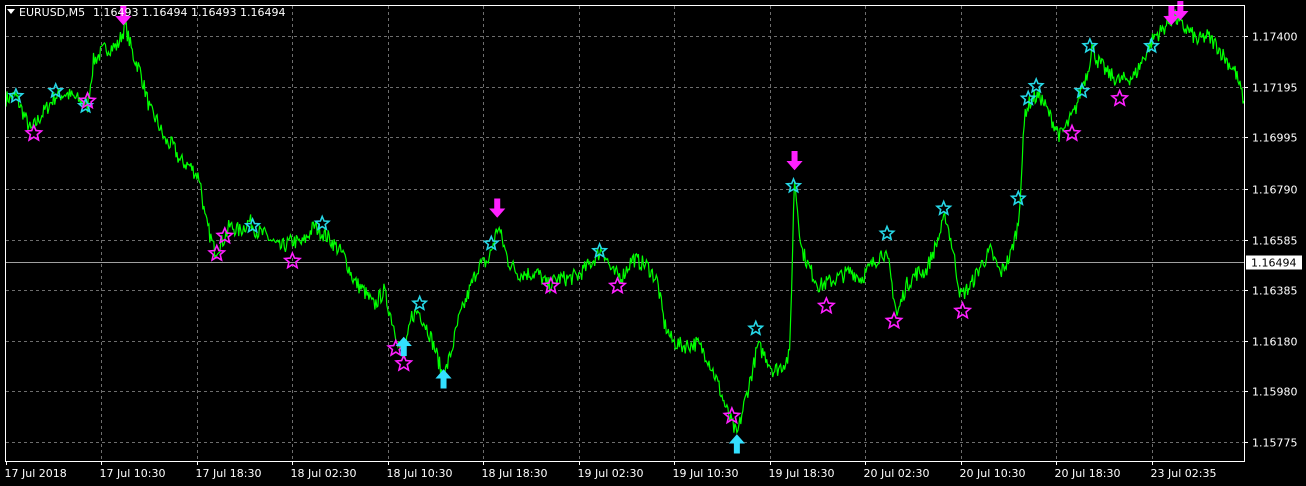 The image size is (1306, 486). What do you see at coordinates (1274, 263) in the screenshot?
I see `current-price-label: 1.16494` at bounding box center [1274, 263].